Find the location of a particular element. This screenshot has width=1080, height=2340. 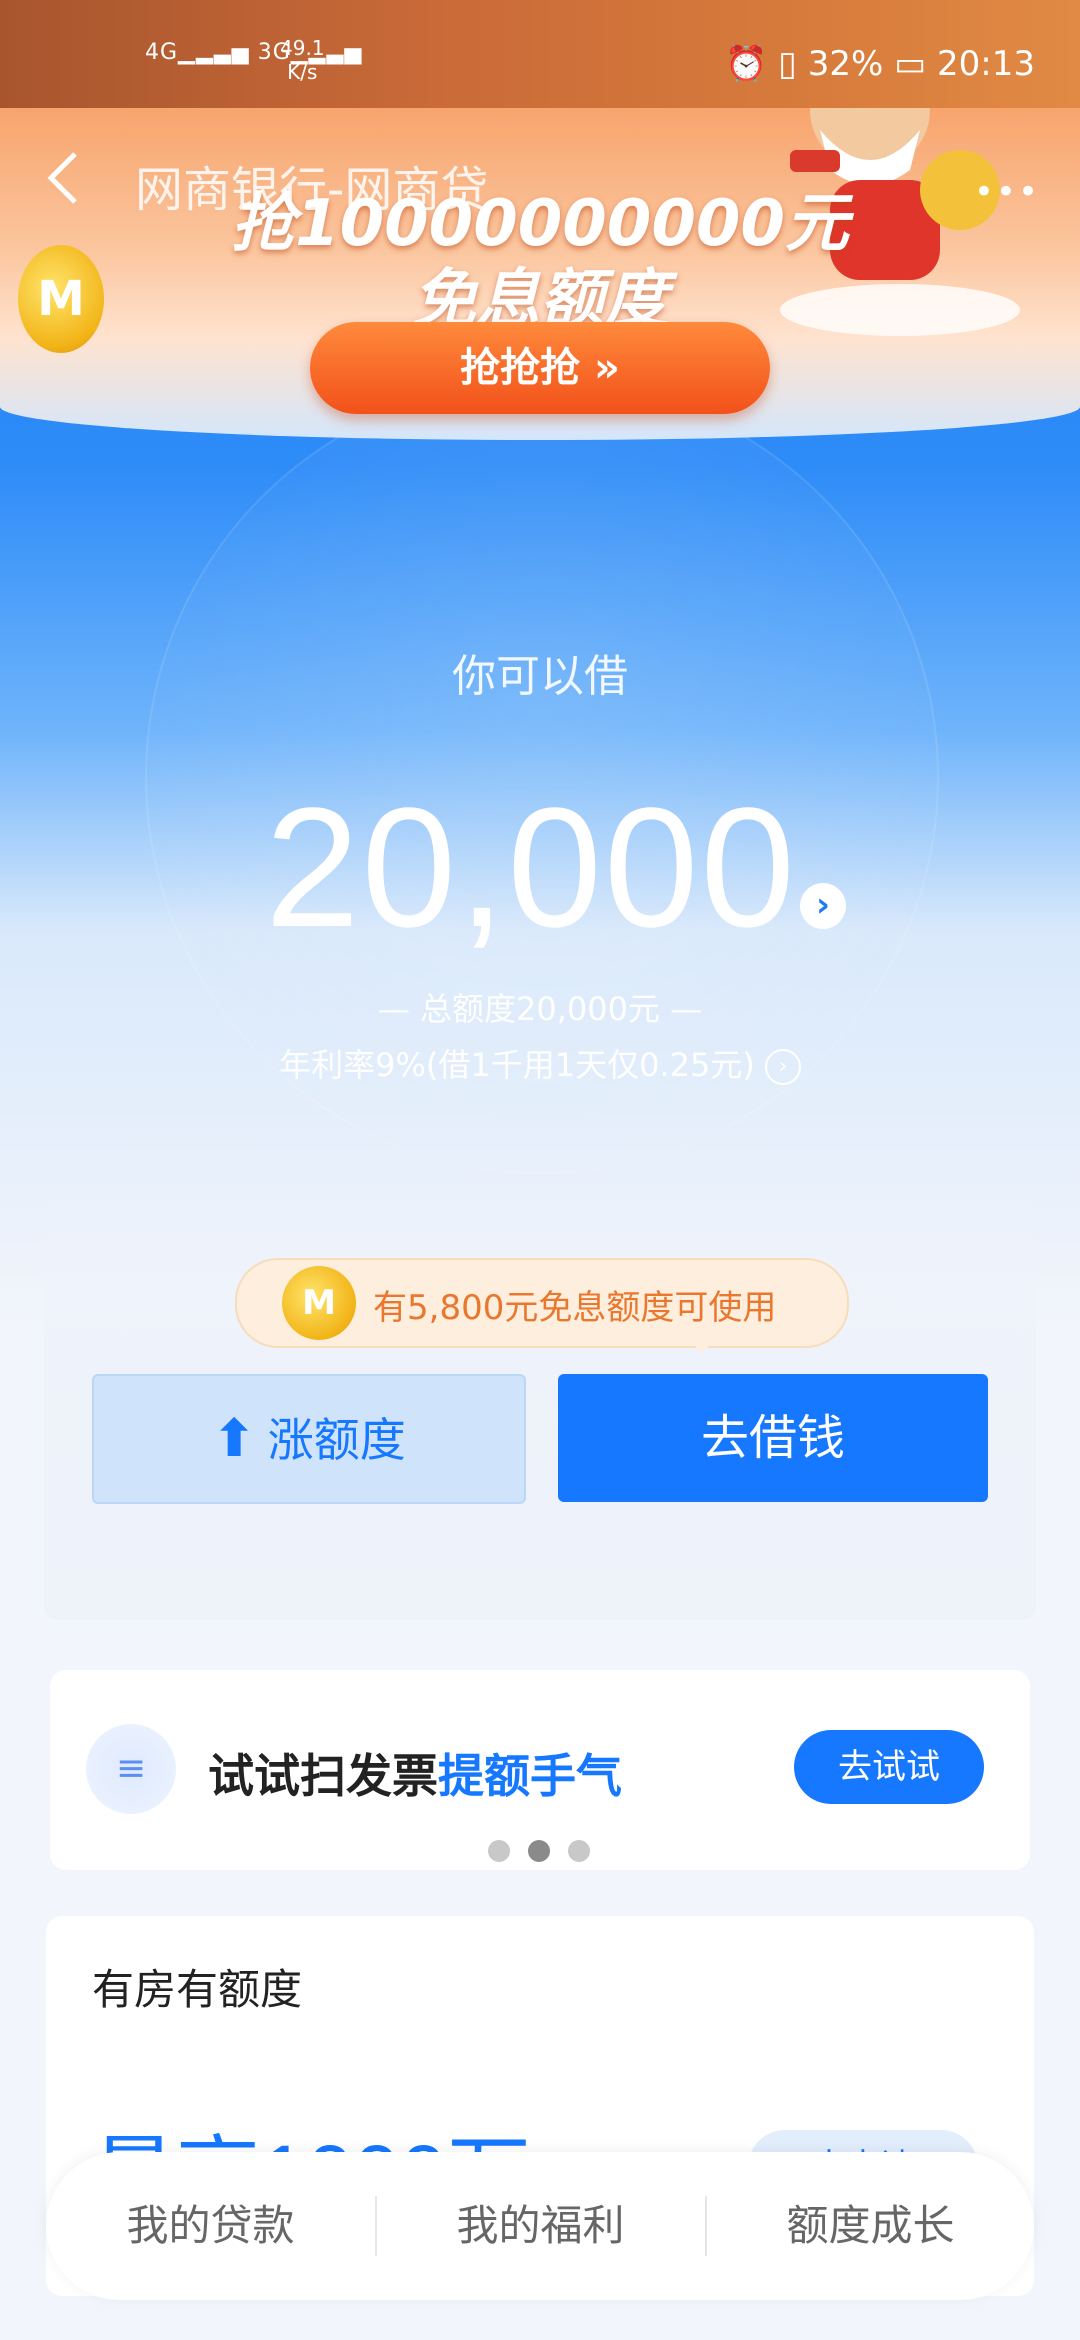

vibrate-icon: ▯ is located at coordinates (787, 64).